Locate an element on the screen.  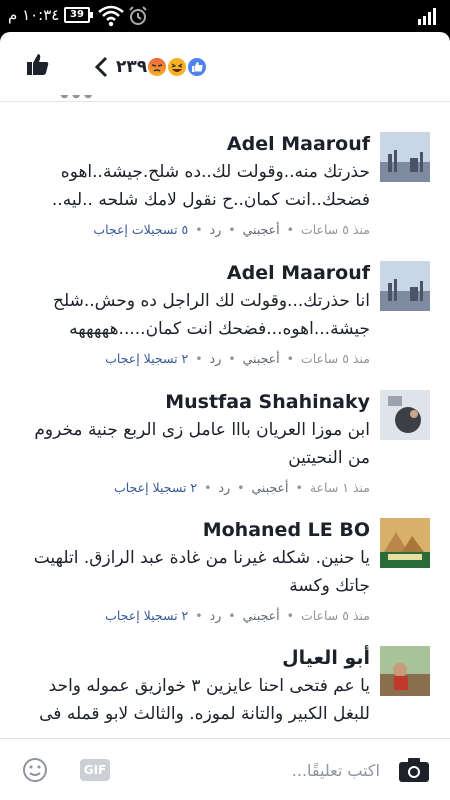
comment-time: منذ ١ ساعة is located at coordinates (339, 487).